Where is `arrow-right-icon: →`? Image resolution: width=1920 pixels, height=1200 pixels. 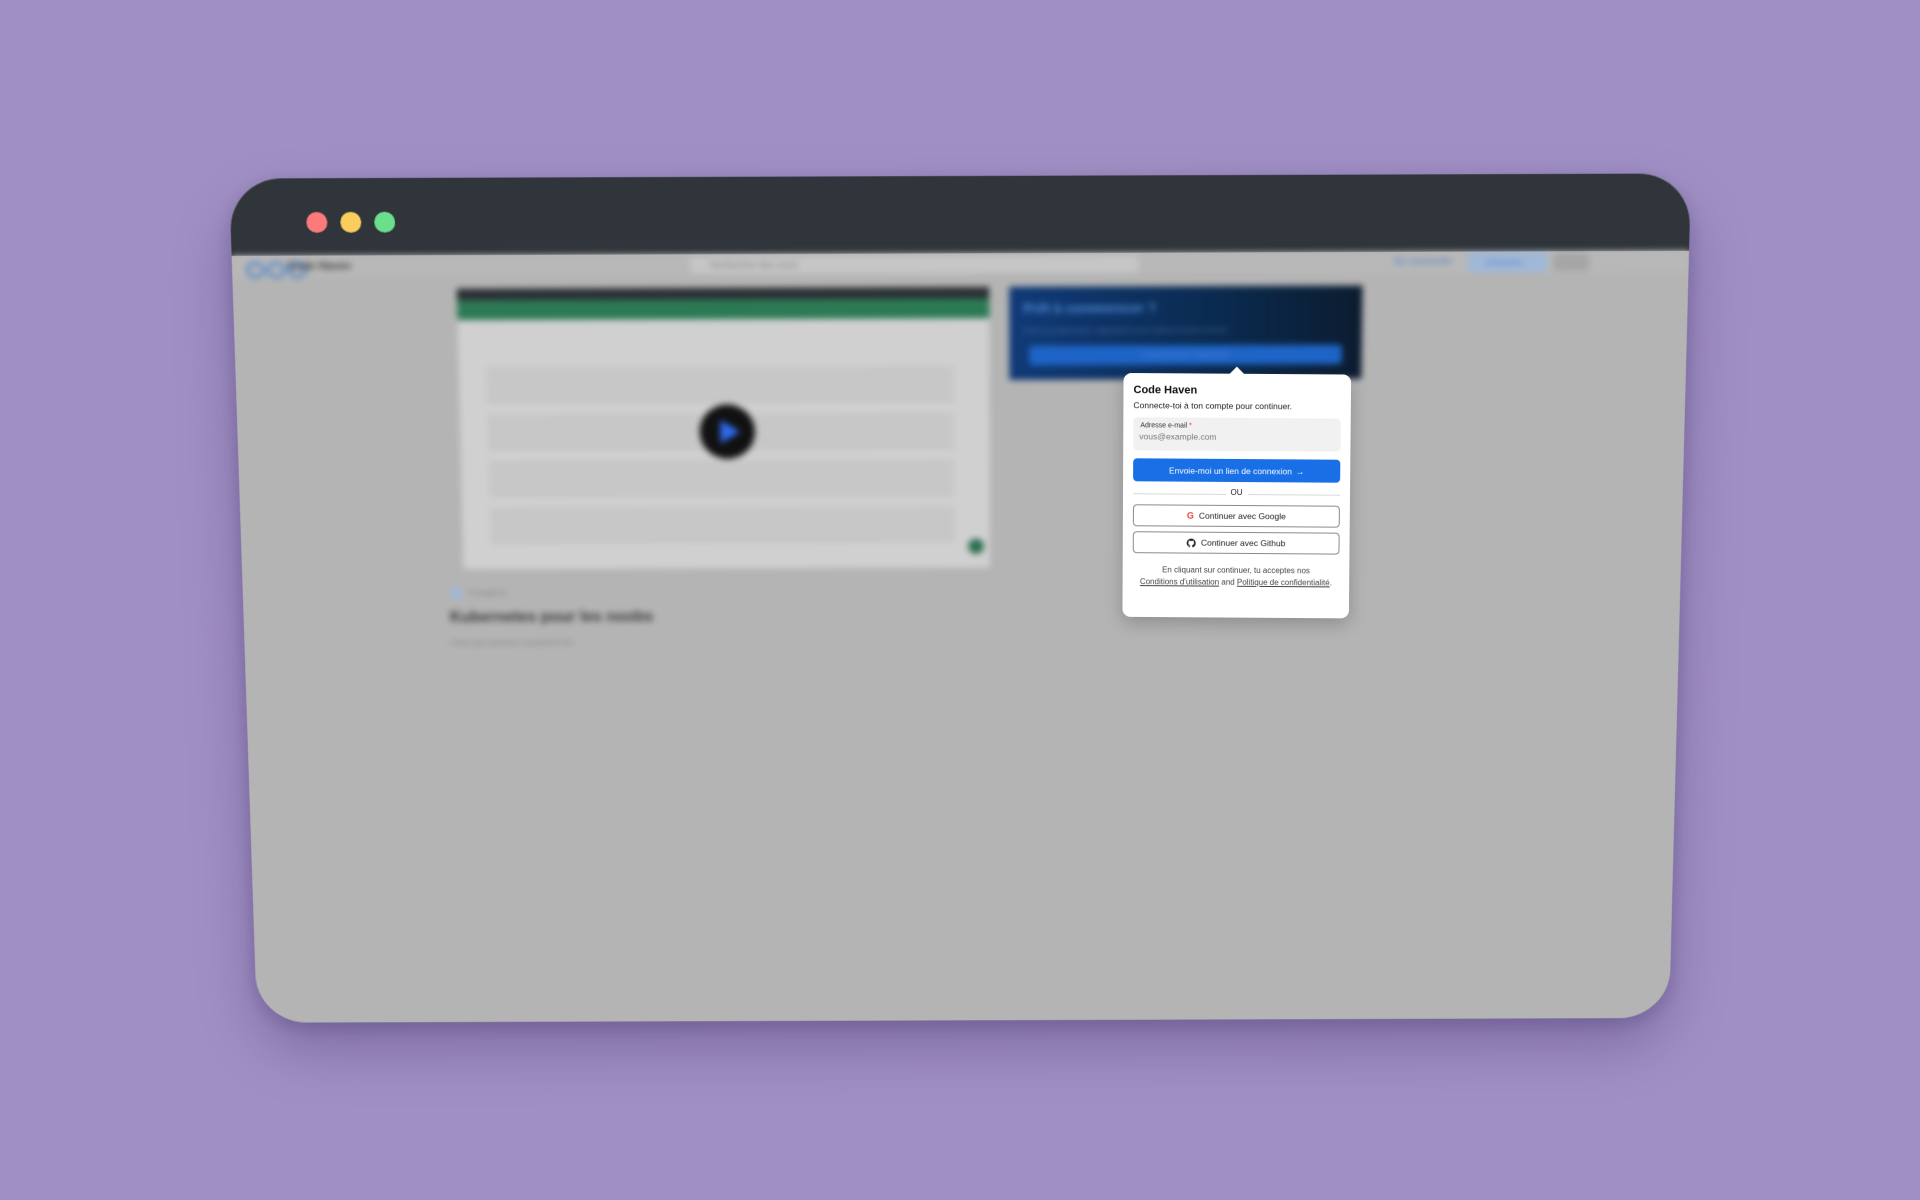 arrow-right-icon: → is located at coordinates (1300, 470).